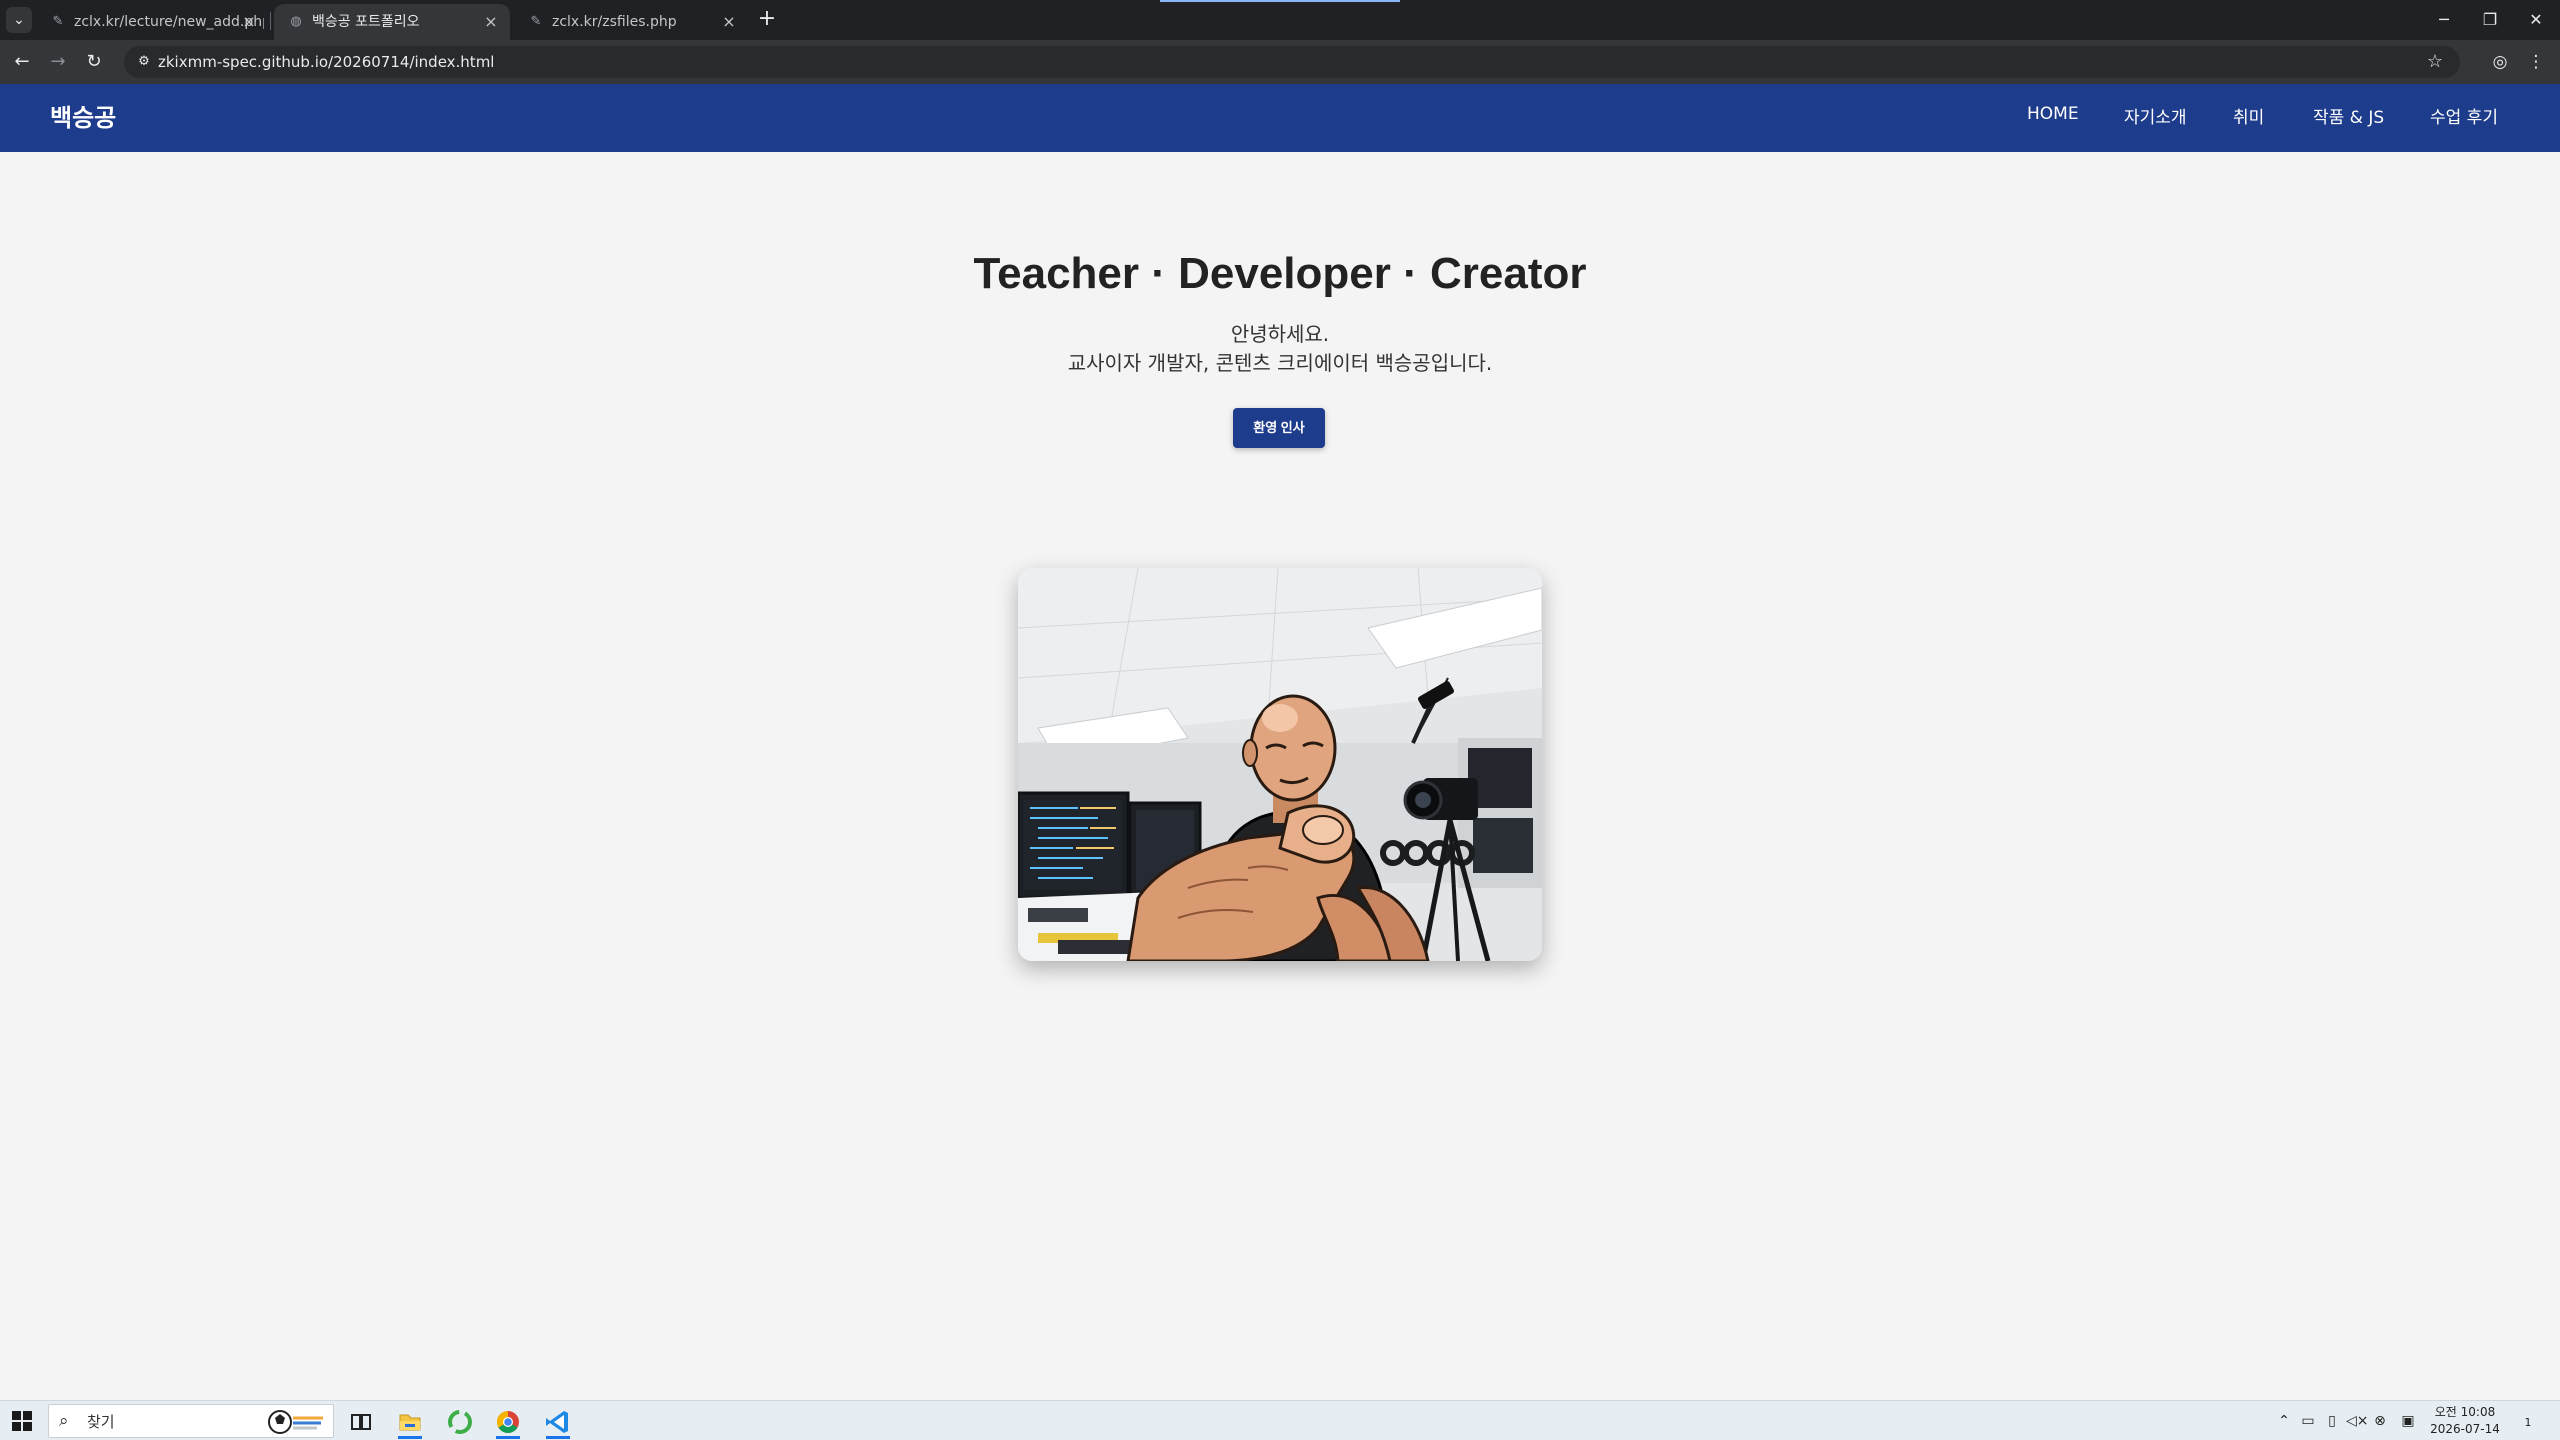 The width and height of the screenshot is (2560, 1440). Describe the element at coordinates (94, 62) in the screenshot. I see `reload-icon: ↻` at that location.